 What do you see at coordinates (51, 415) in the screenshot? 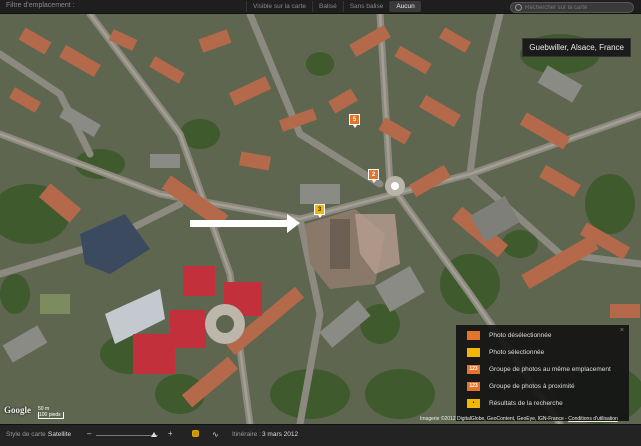
I see `scale-imperial: 100 pieds` at bounding box center [51, 415].